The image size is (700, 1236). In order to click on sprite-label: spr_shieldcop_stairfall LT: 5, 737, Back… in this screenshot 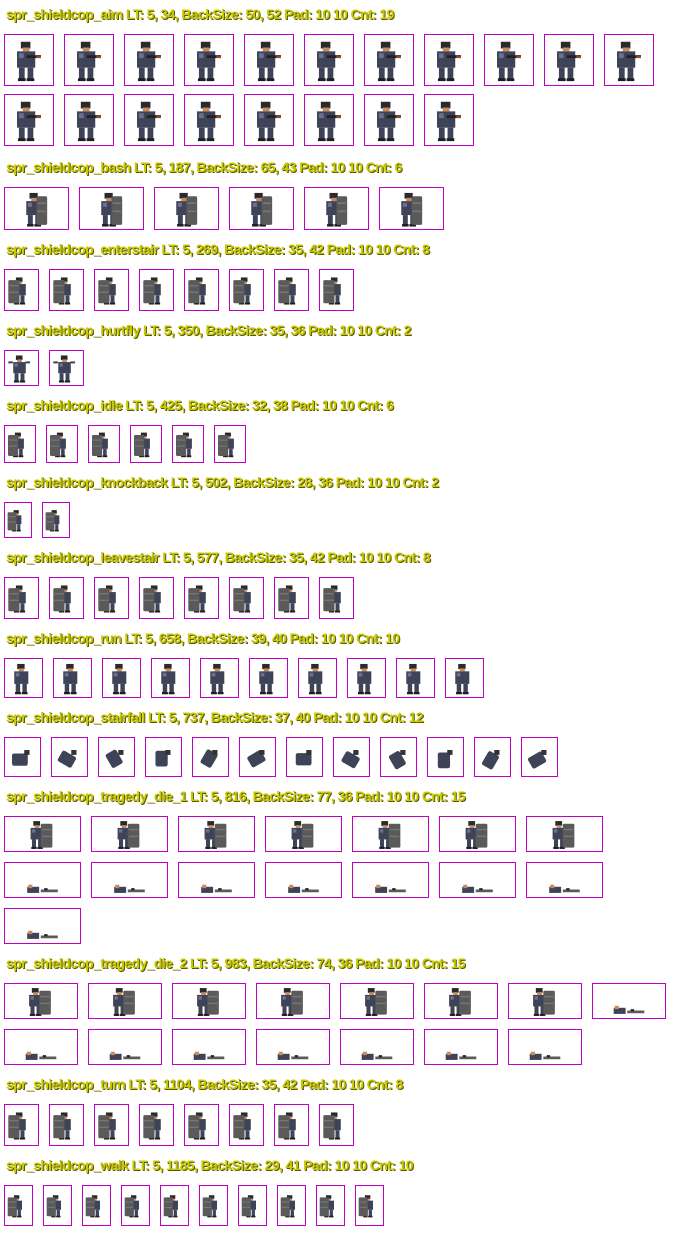, I will do `click(215, 717)`.